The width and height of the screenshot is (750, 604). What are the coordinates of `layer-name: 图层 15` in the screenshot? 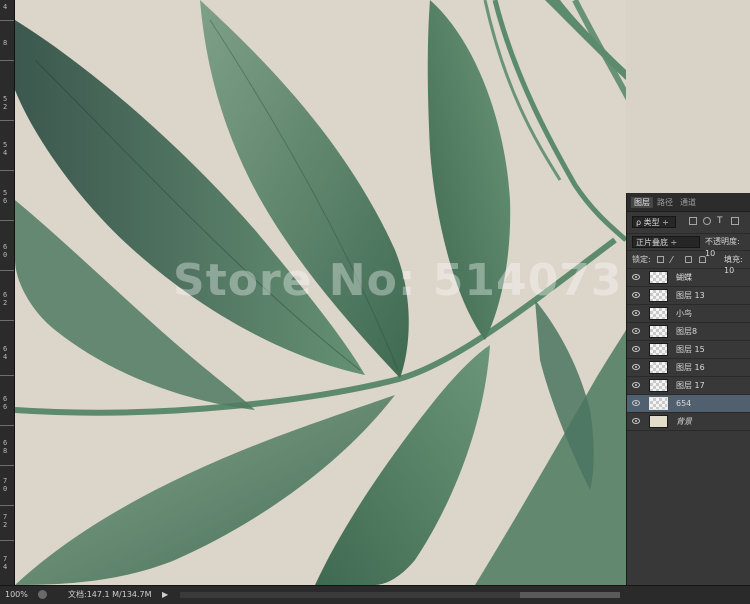 It's located at (690, 349).